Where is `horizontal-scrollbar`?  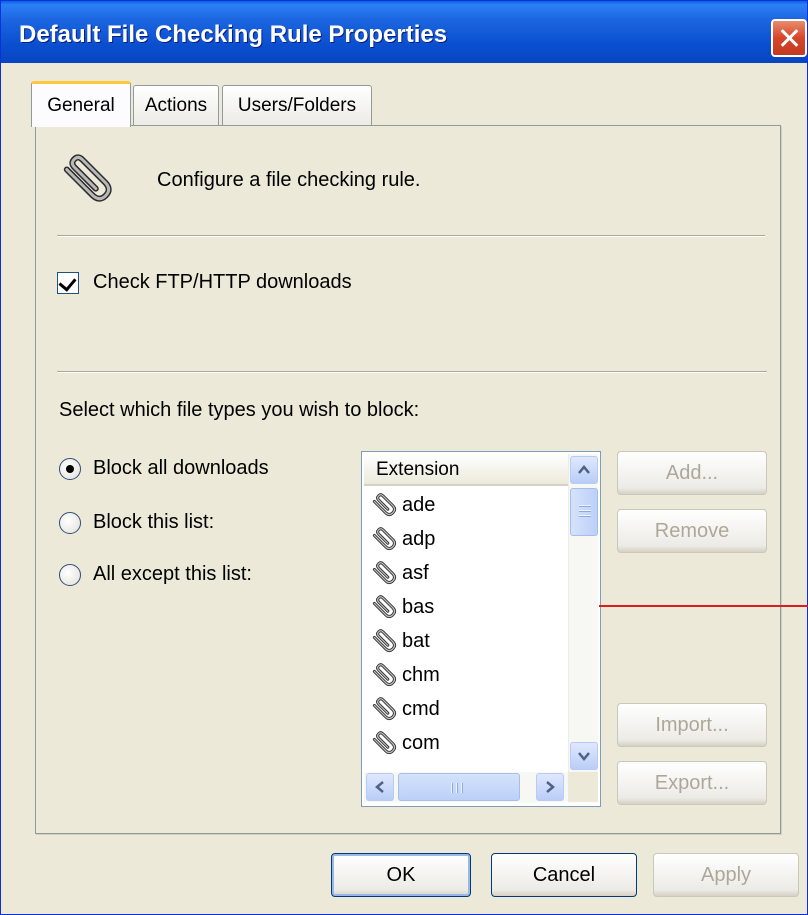
horizontal-scrollbar is located at coordinates (466, 787).